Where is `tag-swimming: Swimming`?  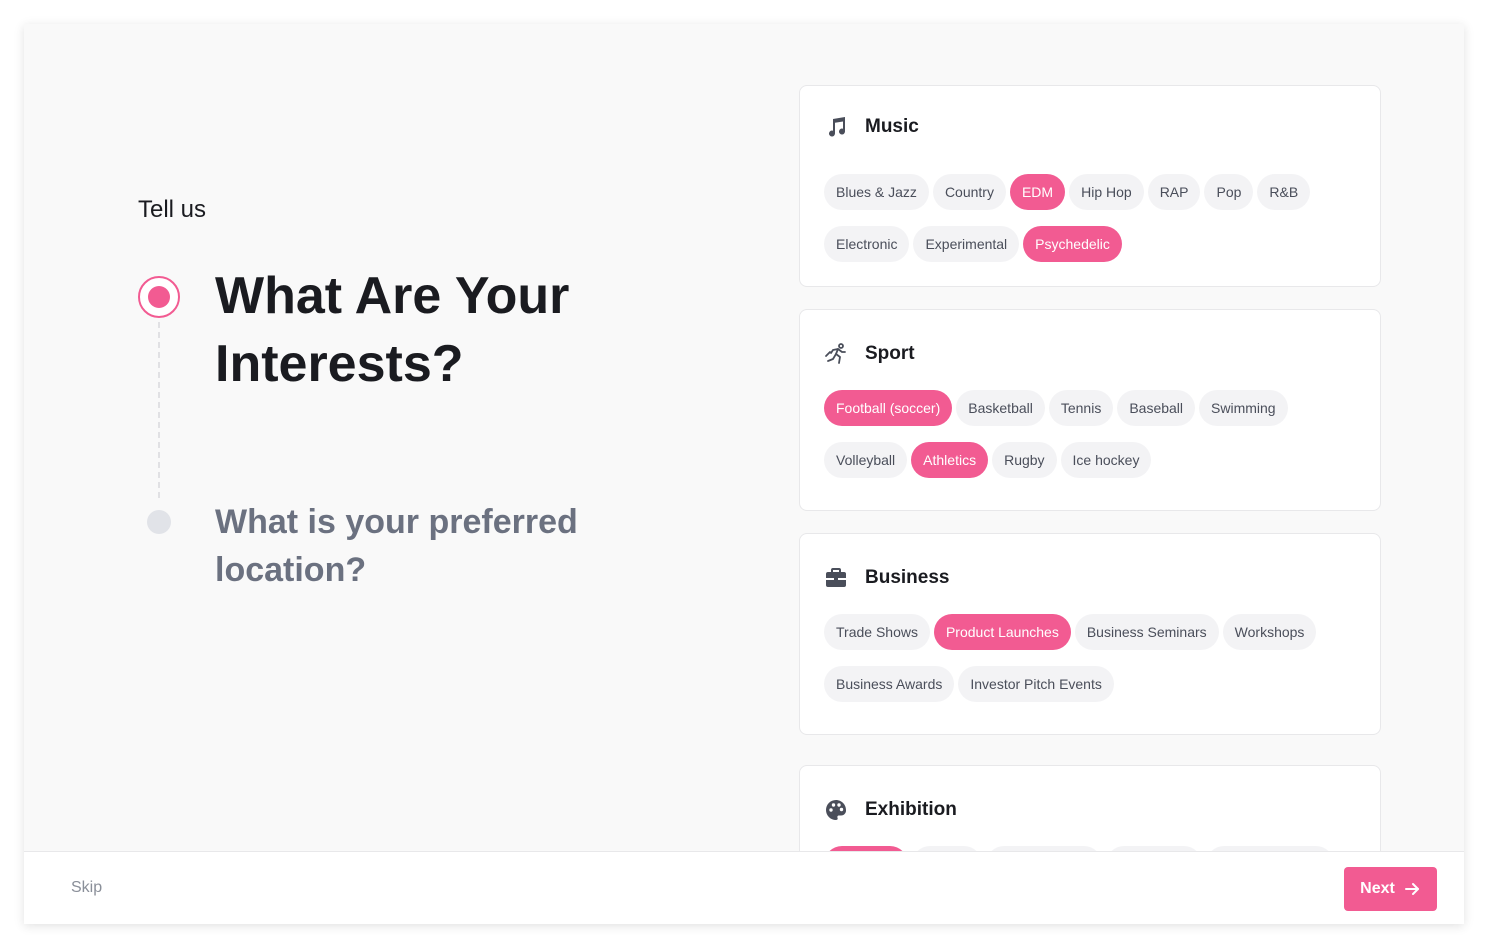
tag-swimming: Swimming is located at coordinates (1243, 408).